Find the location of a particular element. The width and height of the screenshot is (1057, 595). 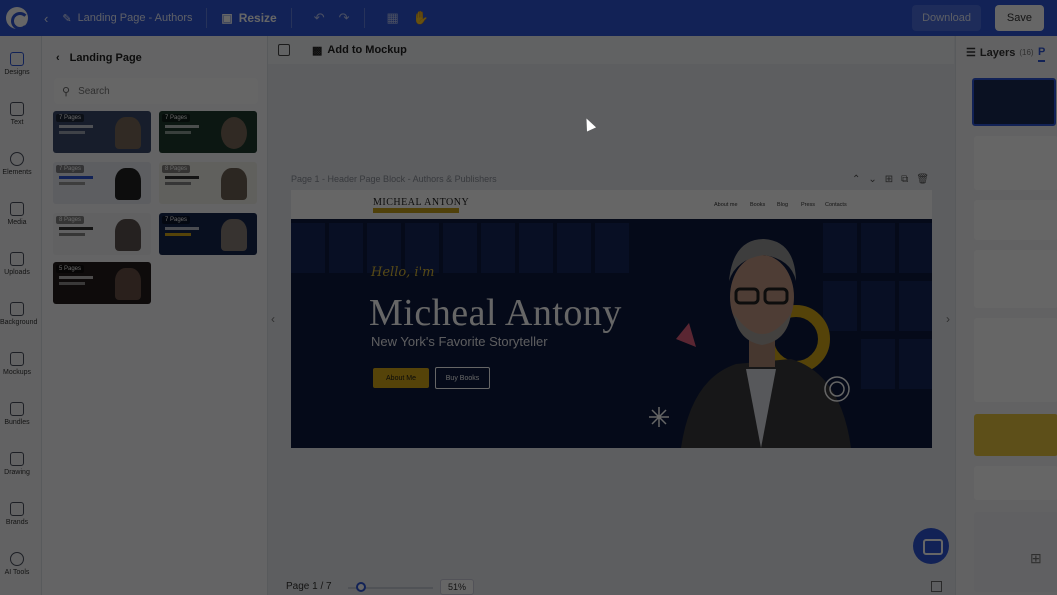

rail-label: Media is located at coordinates (17, 222).